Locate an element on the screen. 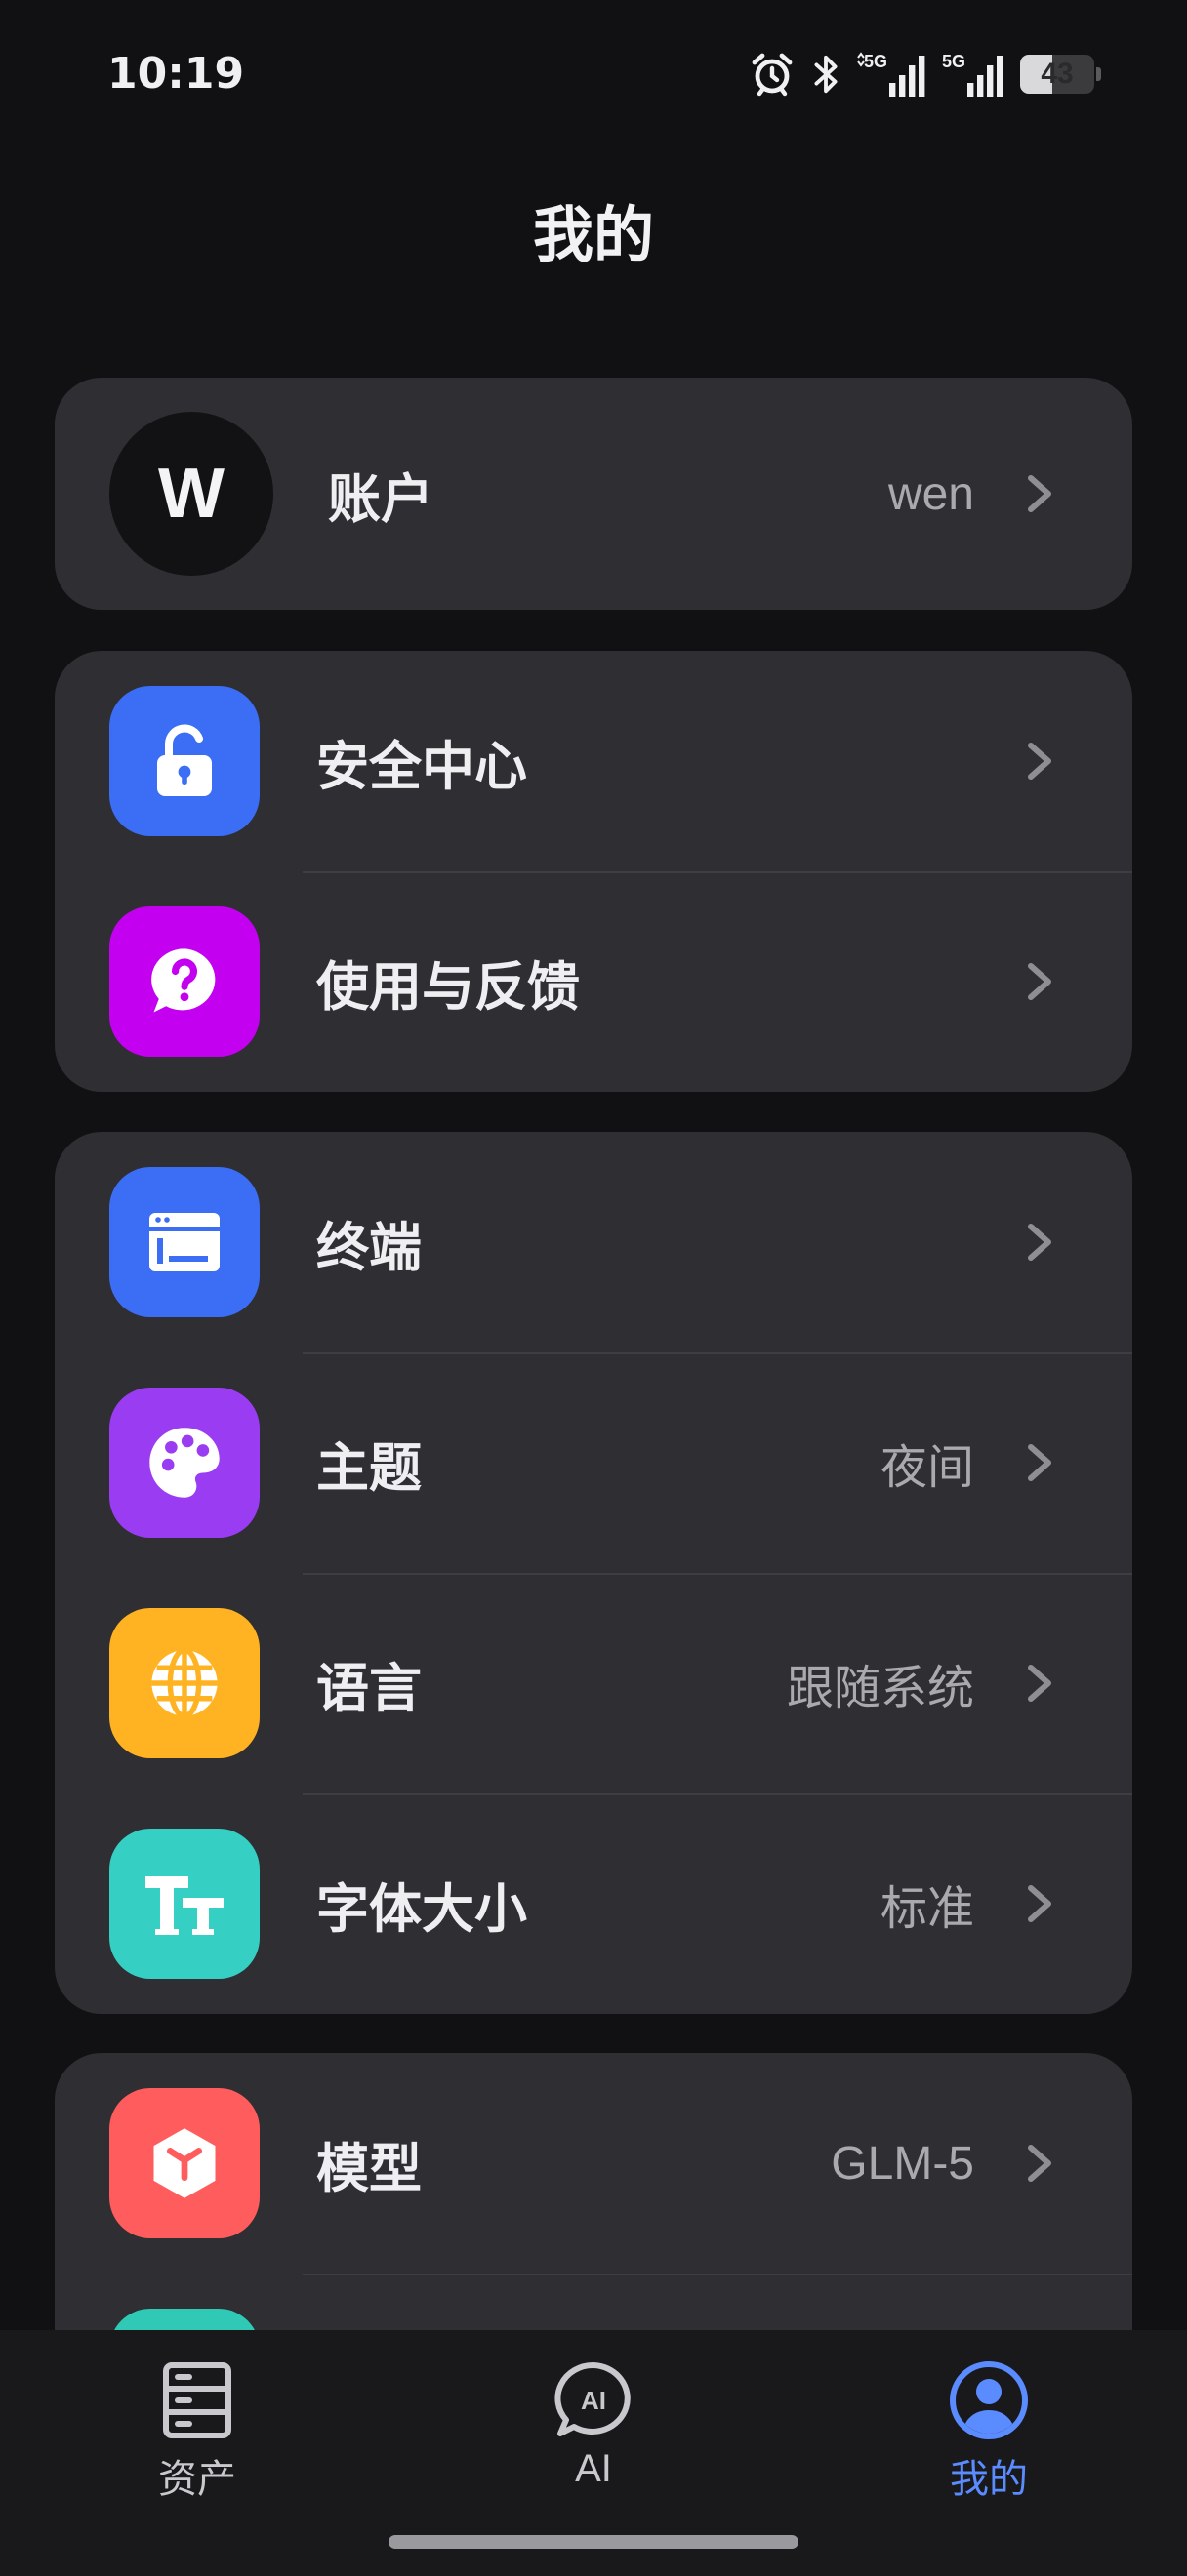 This screenshot has height=2576, width=1187. question-bubble-icon is located at coordinates (184, 981).